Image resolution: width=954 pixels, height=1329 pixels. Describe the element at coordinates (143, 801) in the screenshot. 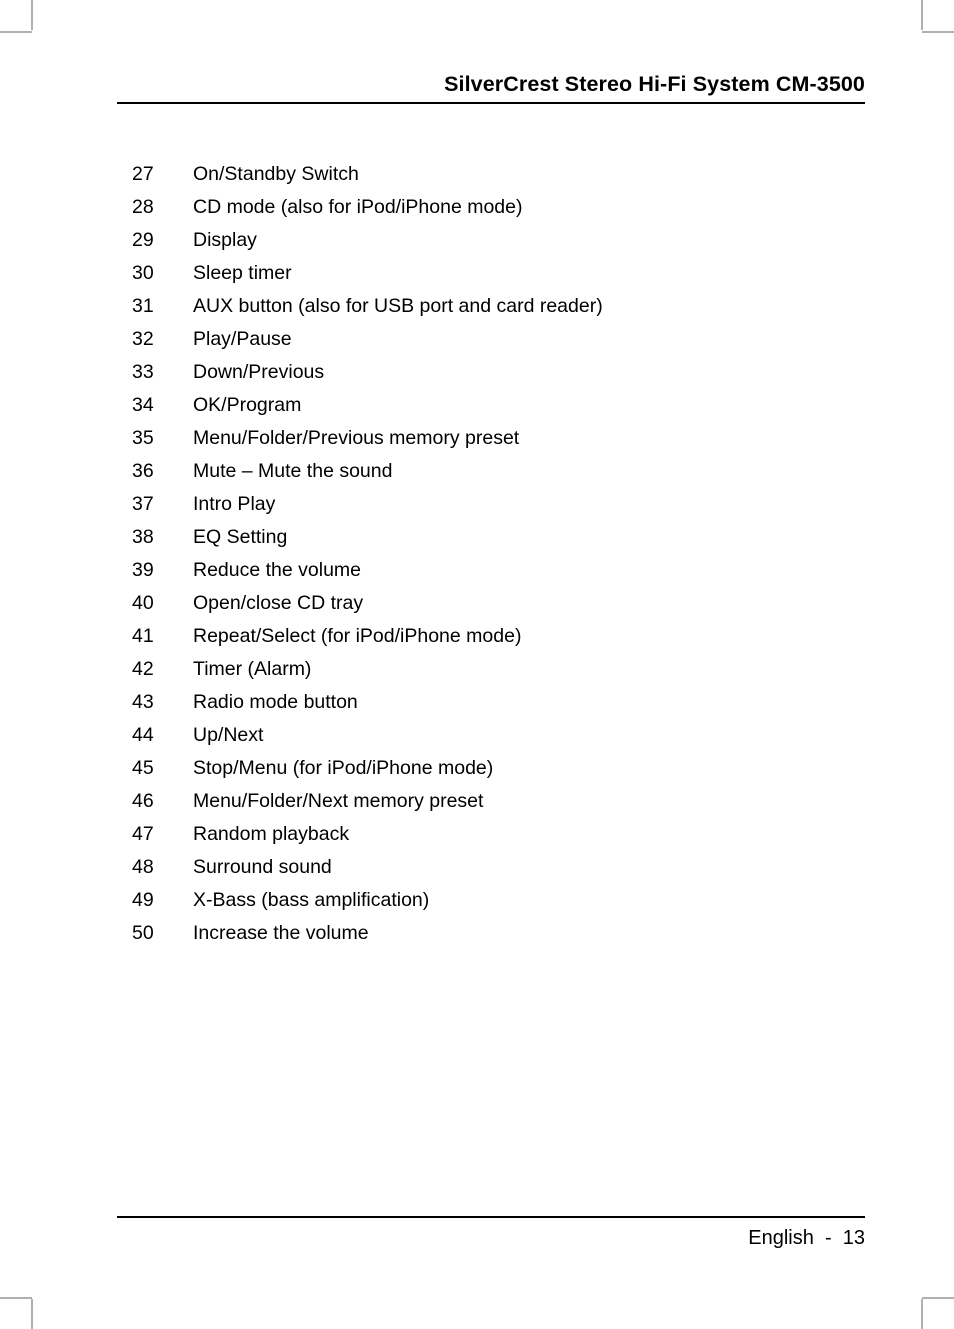

I see `list-item-number: 46` at that location.